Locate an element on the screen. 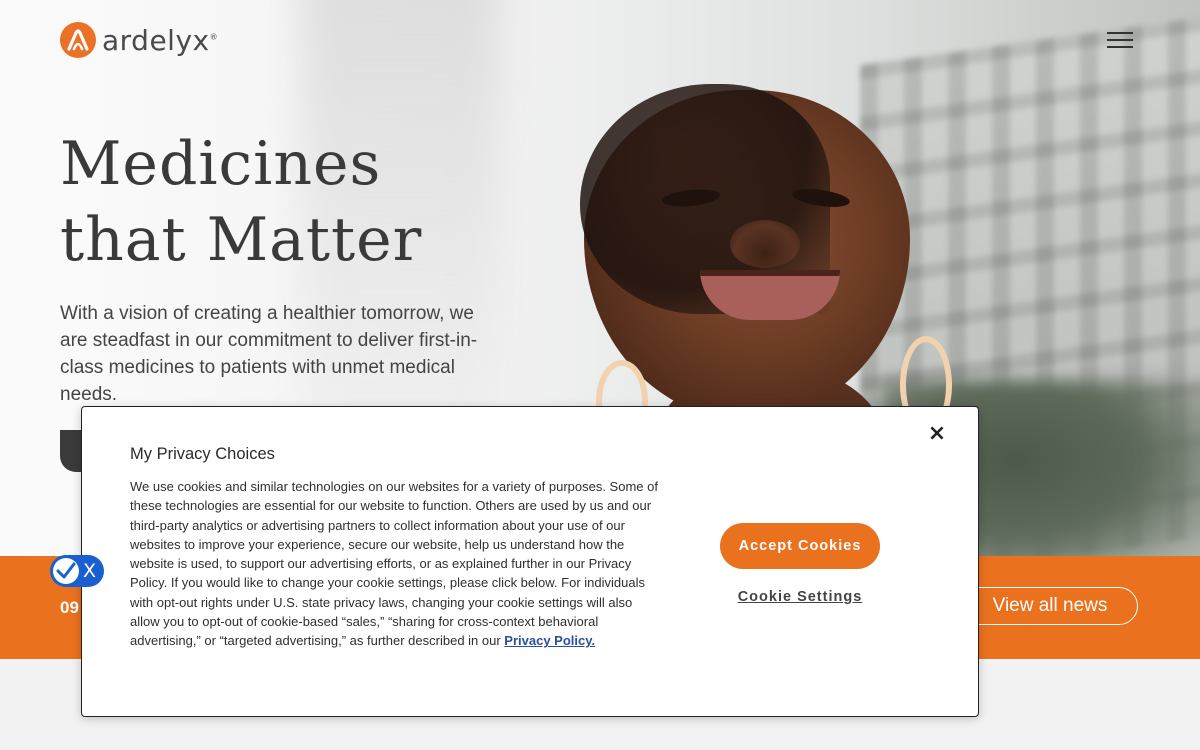 Image resolution: width=1200 pixels, height=750 pixels. hero-title-line1: Medicines is located at coordinates (221, 164).